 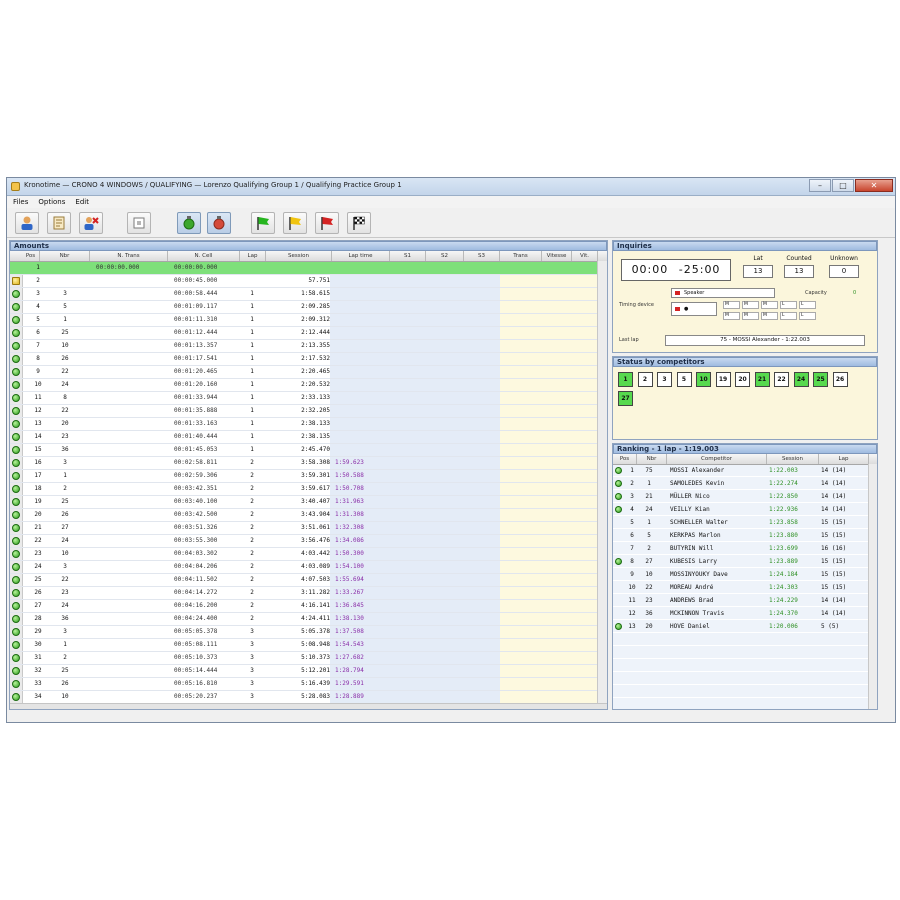 What do you see at coordinates (741, 510) in the screenshot?
I see `ranking-row: 4 24 VEILLY Kian 1:22.936 14 (14)` at bounding box center [741, 510].